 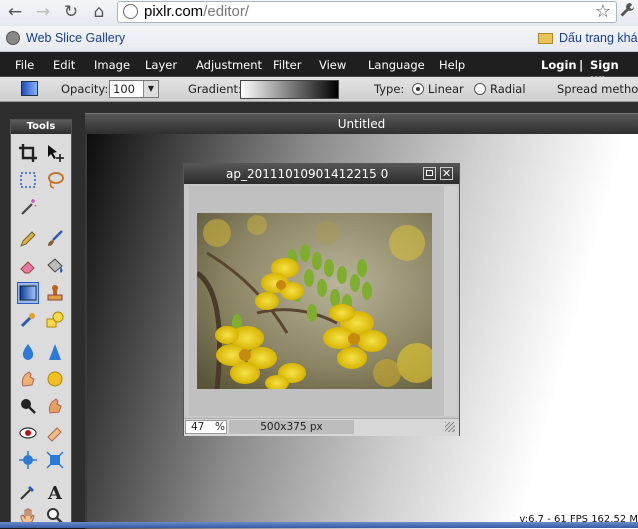 I want to click on bookmarks-bar: Web Slice Gallery Dấu trang khá, so click(x=319, y=39).